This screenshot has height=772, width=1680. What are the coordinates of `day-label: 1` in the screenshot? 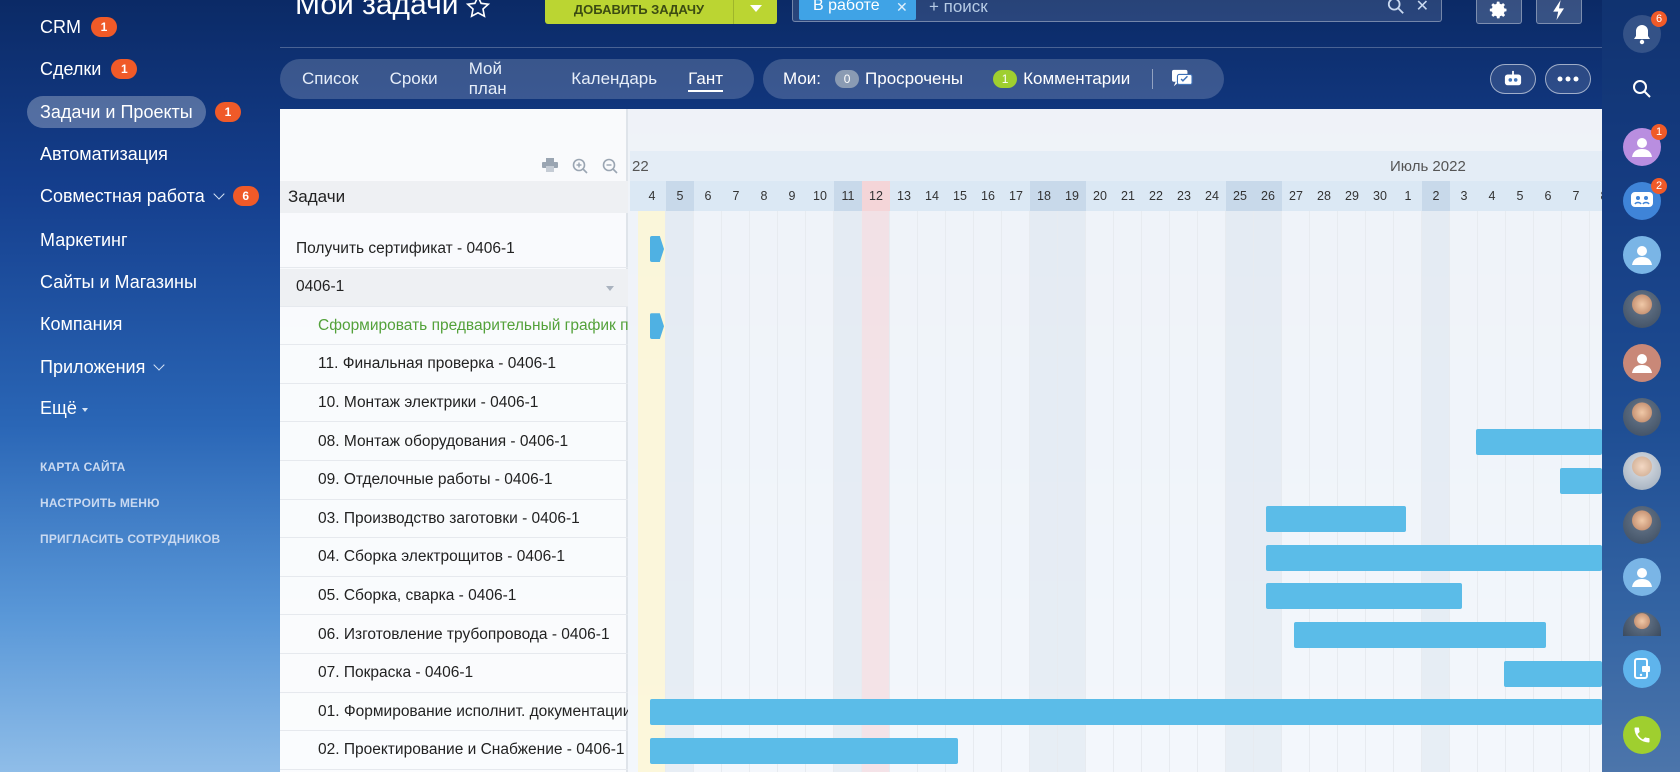 It's located at (1408, 196).